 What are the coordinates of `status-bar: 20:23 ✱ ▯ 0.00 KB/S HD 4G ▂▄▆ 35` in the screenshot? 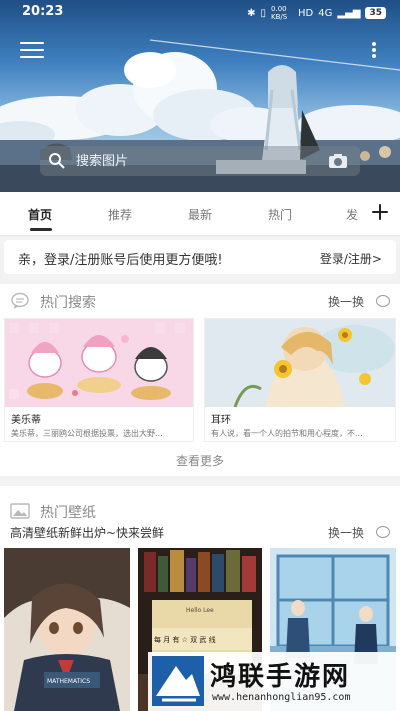 It's located at (200, 12).